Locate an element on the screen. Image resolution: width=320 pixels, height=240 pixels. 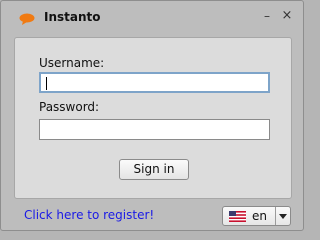
text-caret is located at coordinates (46, 83).